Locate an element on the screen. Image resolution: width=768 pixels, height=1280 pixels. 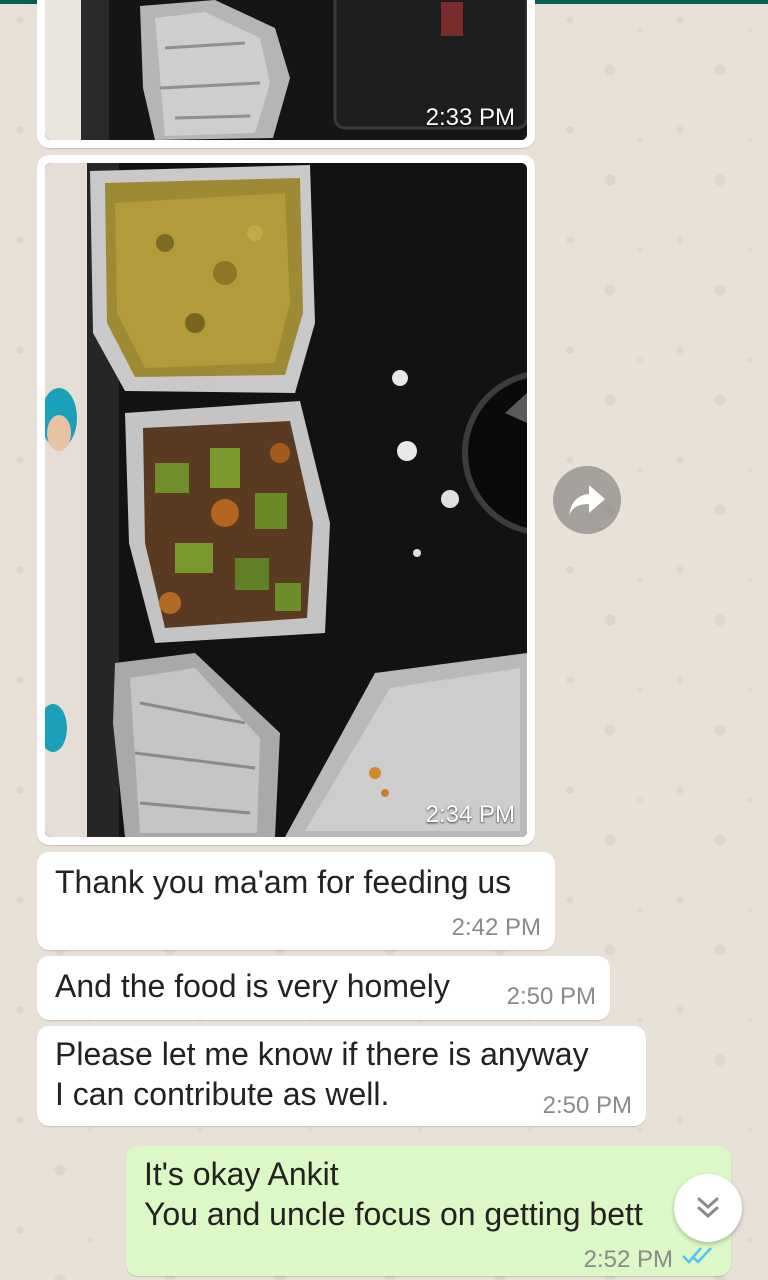
double-chevron-down-icon is located at coordinates (708, 1208).